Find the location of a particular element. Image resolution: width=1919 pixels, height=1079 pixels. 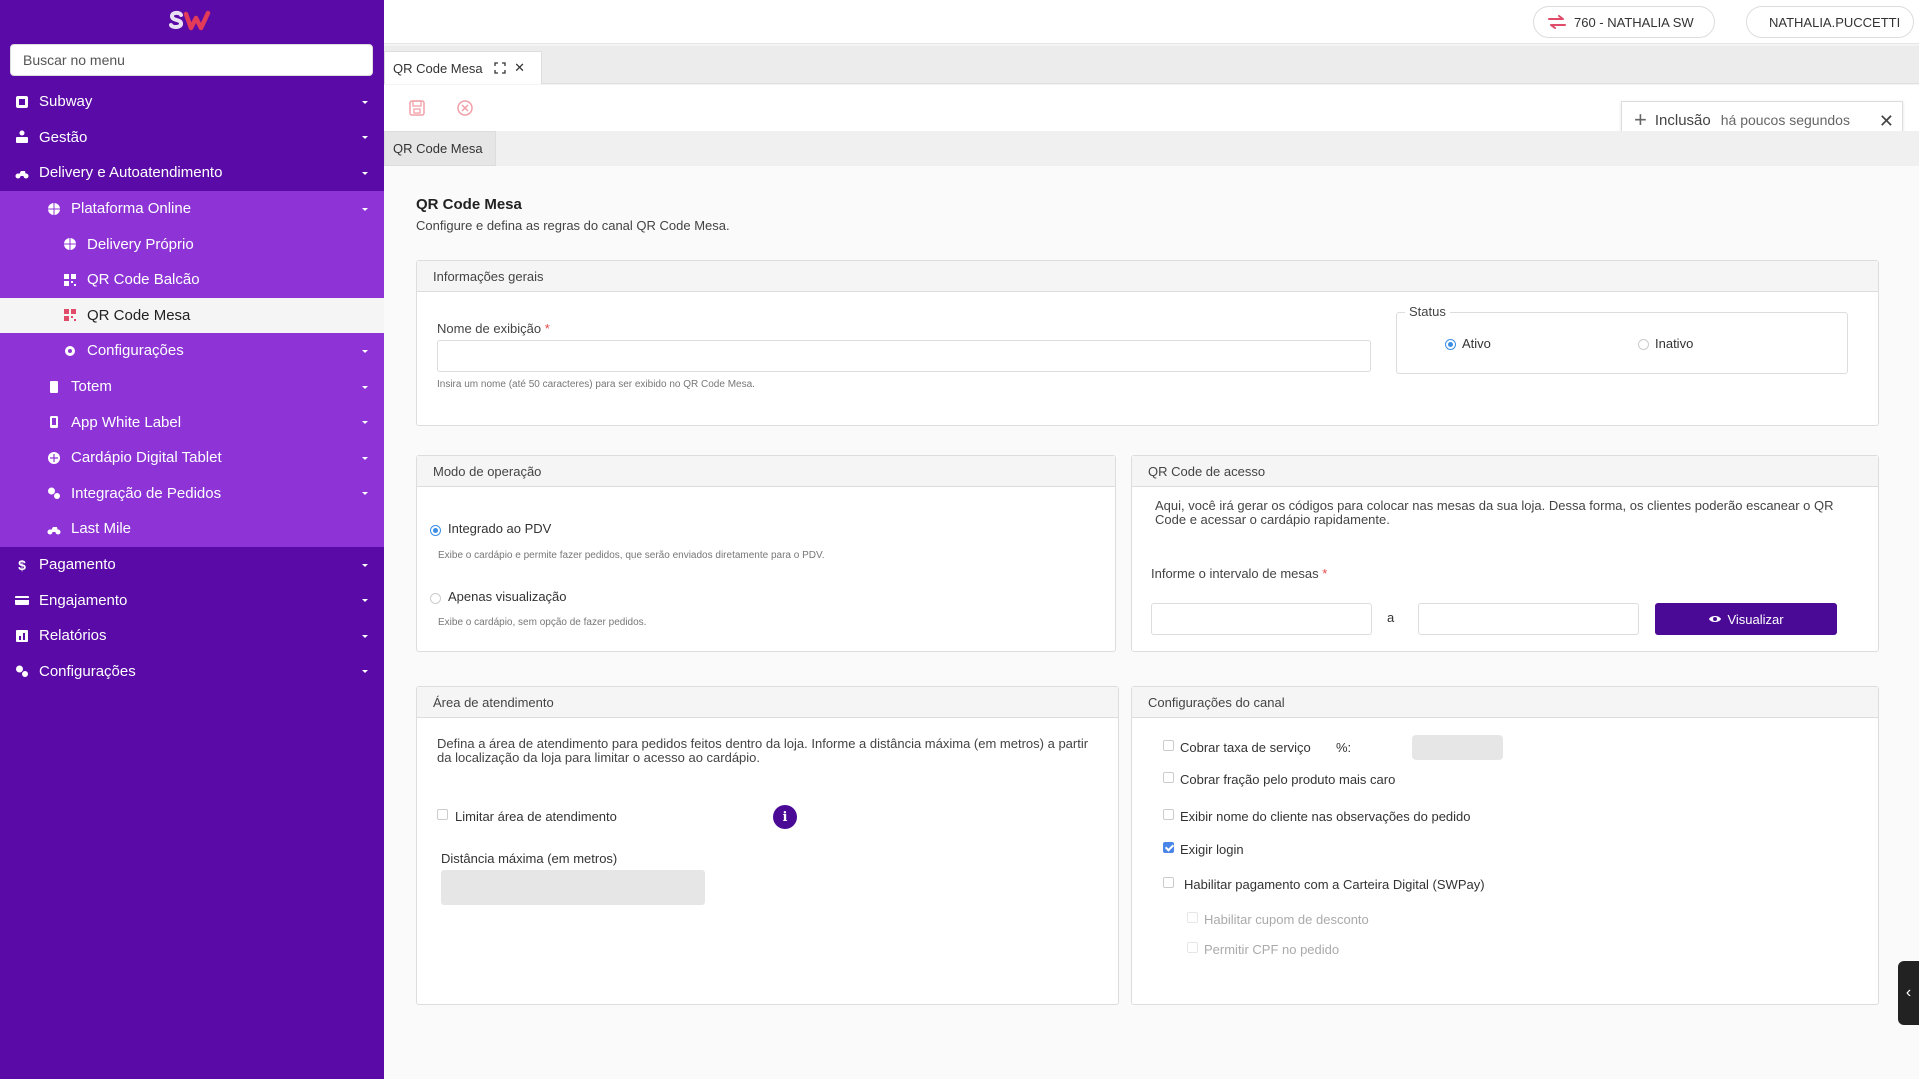

visualize-button: Visualizar is located at coordinates (1746, 619).